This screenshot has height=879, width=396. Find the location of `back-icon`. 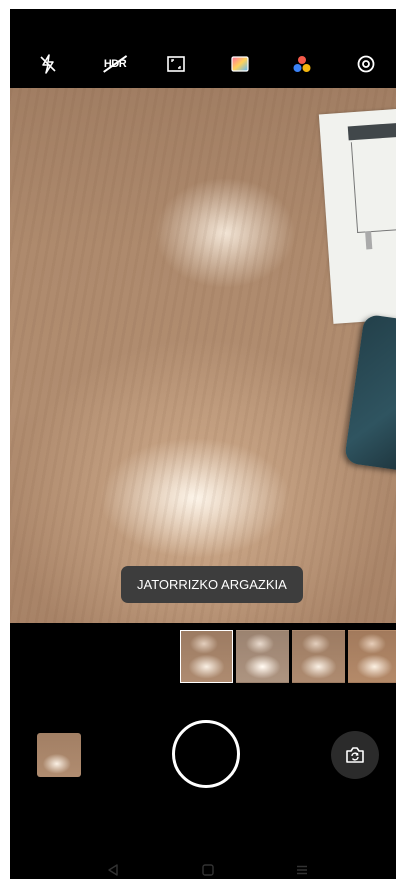

back-icon is located at coordinates (113, 869).